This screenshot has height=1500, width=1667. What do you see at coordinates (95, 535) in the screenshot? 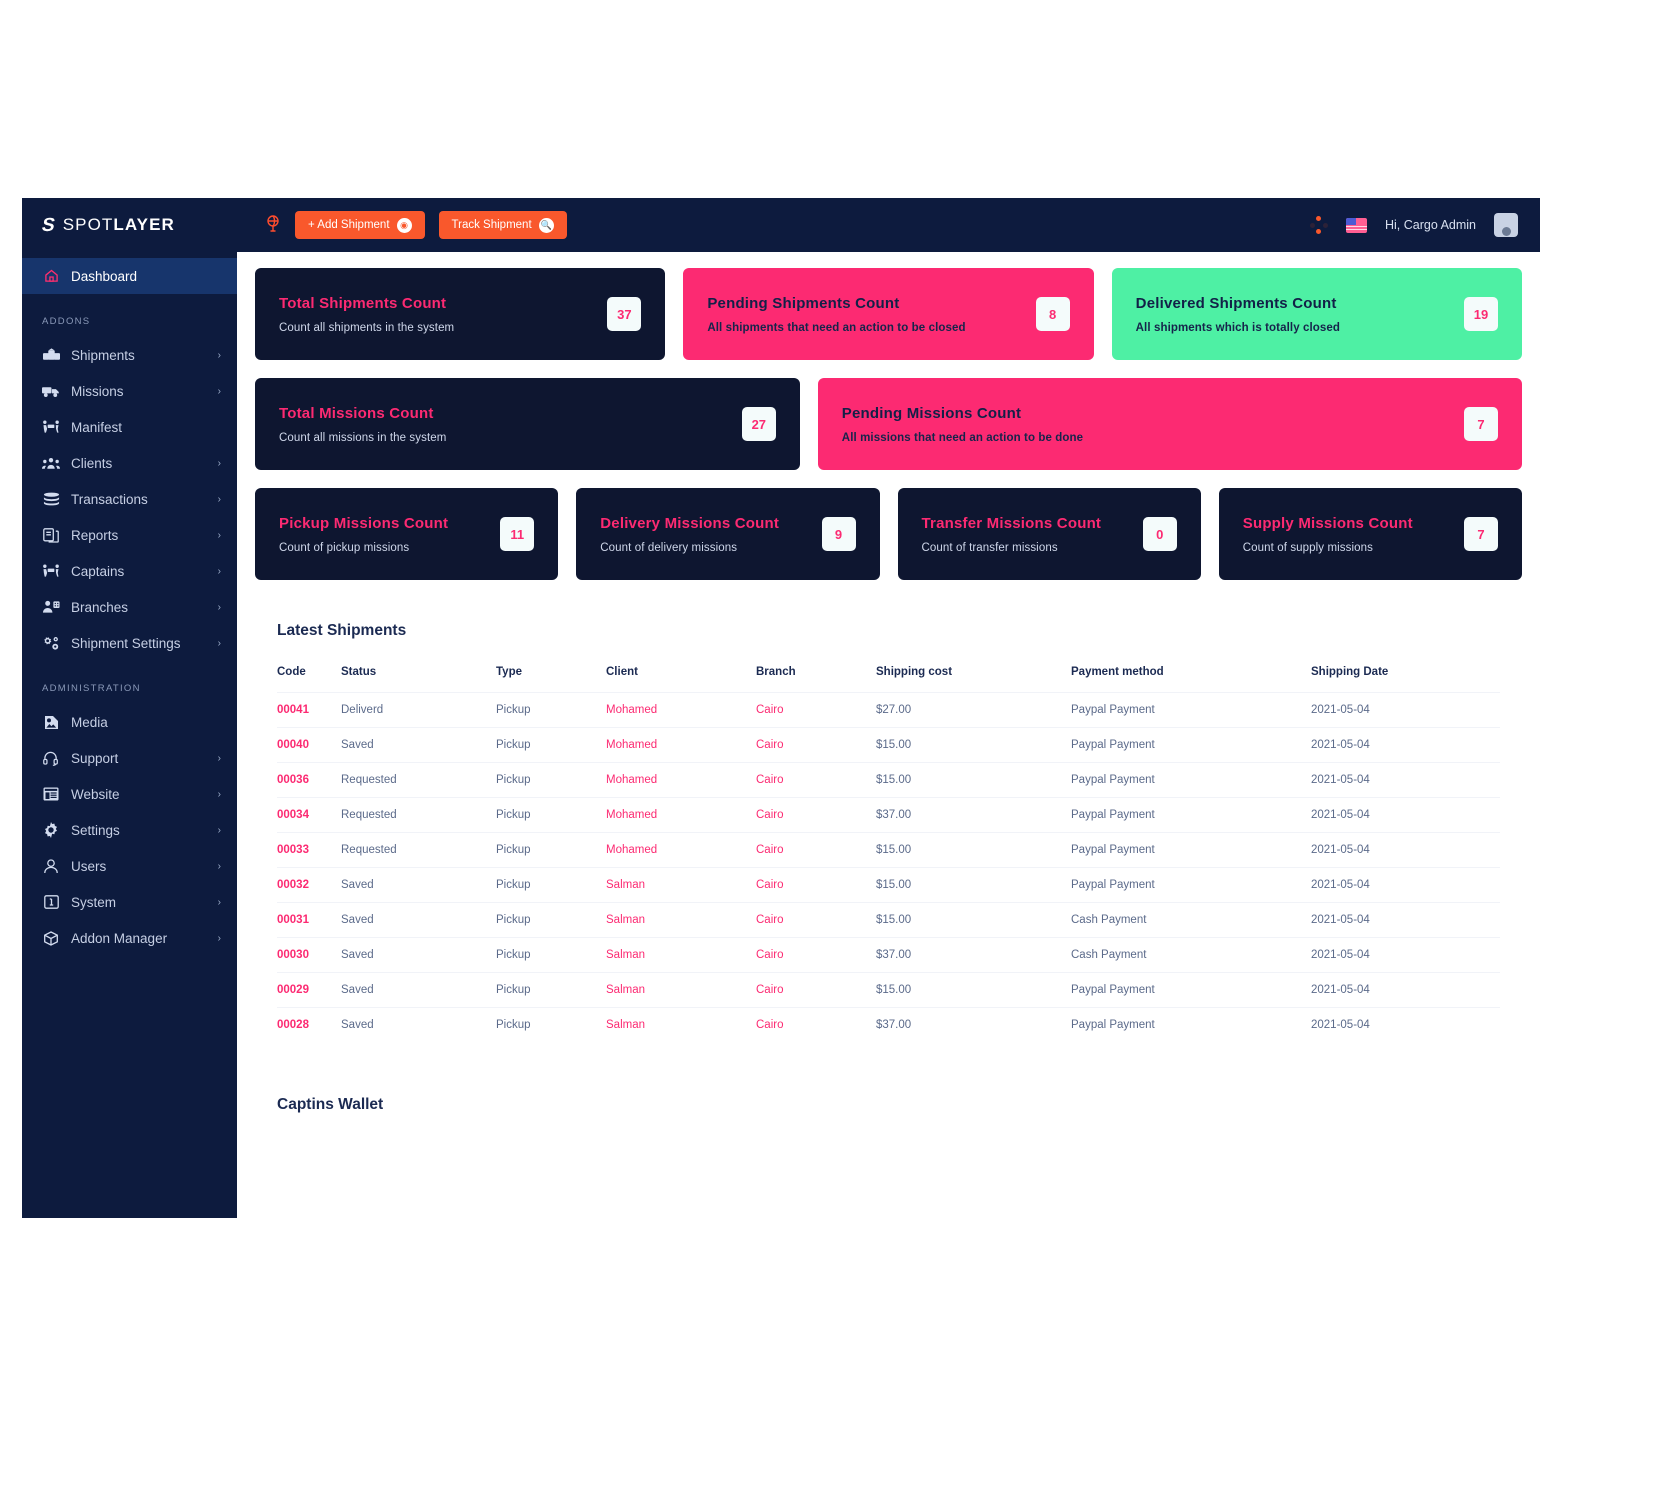
I see `sidebar-item-label: Reports` at bounding box center [95, 535].